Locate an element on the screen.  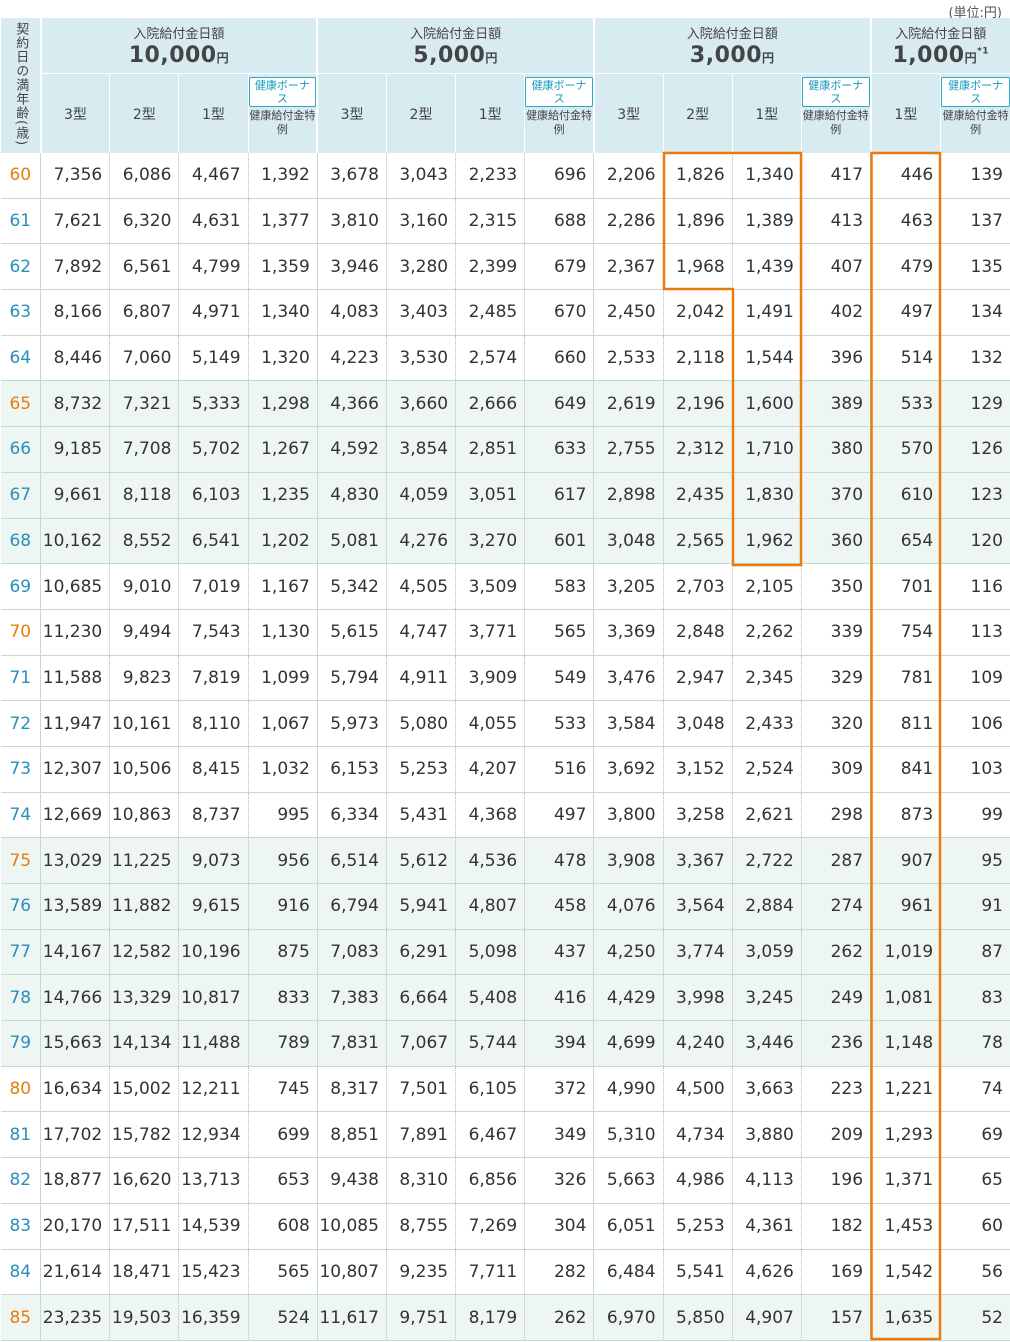
premium-cell: 4,276 is located at coordinates (420, 541).